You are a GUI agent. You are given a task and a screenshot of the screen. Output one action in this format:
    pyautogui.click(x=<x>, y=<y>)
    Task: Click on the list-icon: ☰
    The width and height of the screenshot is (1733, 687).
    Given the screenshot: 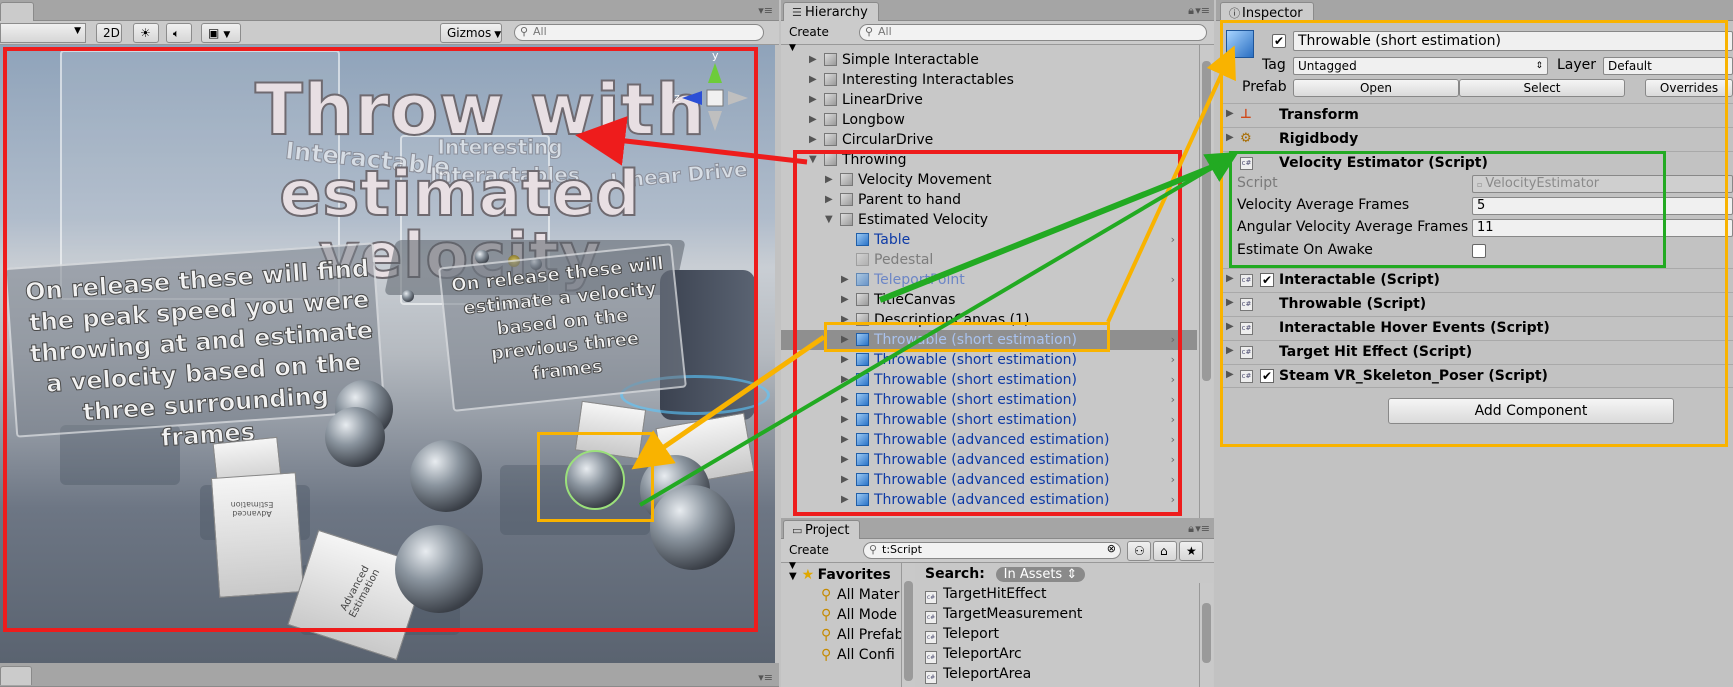 What is the action you would take?
    pyautogui.click(x=797, y=12)
    